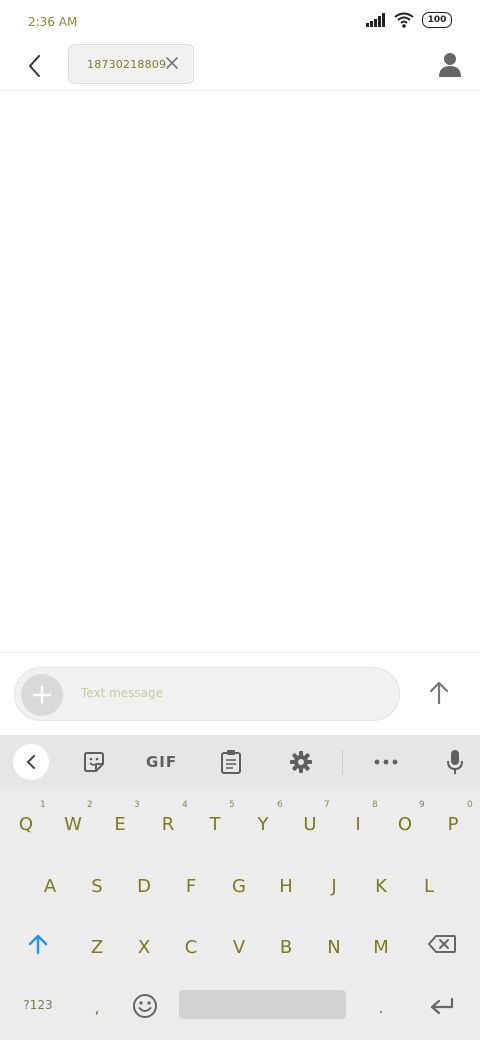 The height and width of the screenshot is (1040, 480). I want to click on key-label: W, so click(73, 824).